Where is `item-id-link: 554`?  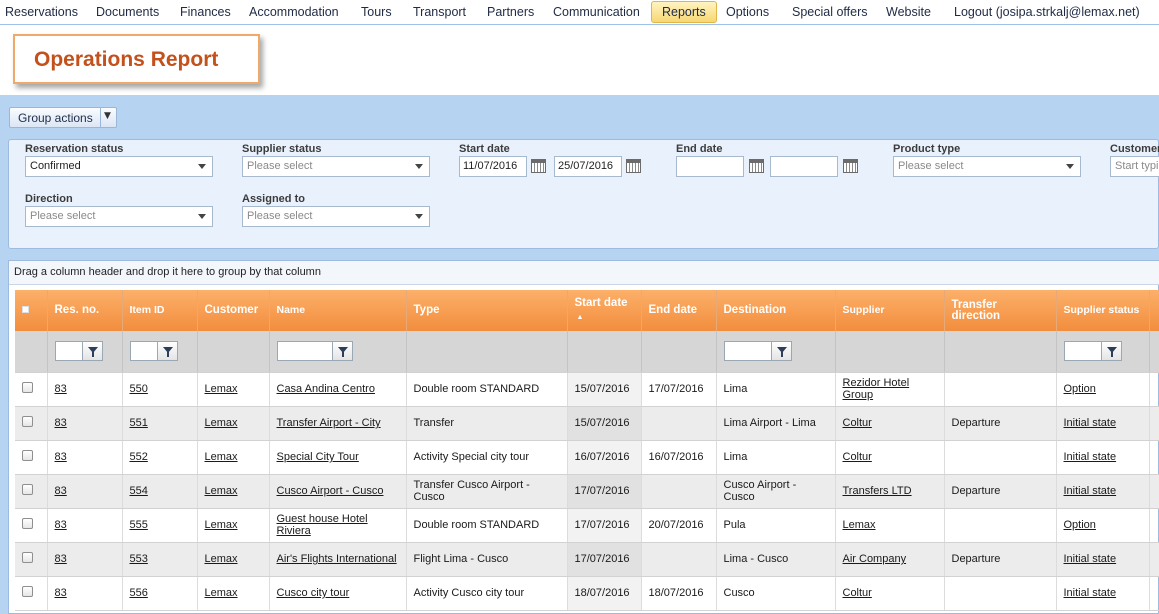 item-id-link: 554 is located at coordinates (139, 491).